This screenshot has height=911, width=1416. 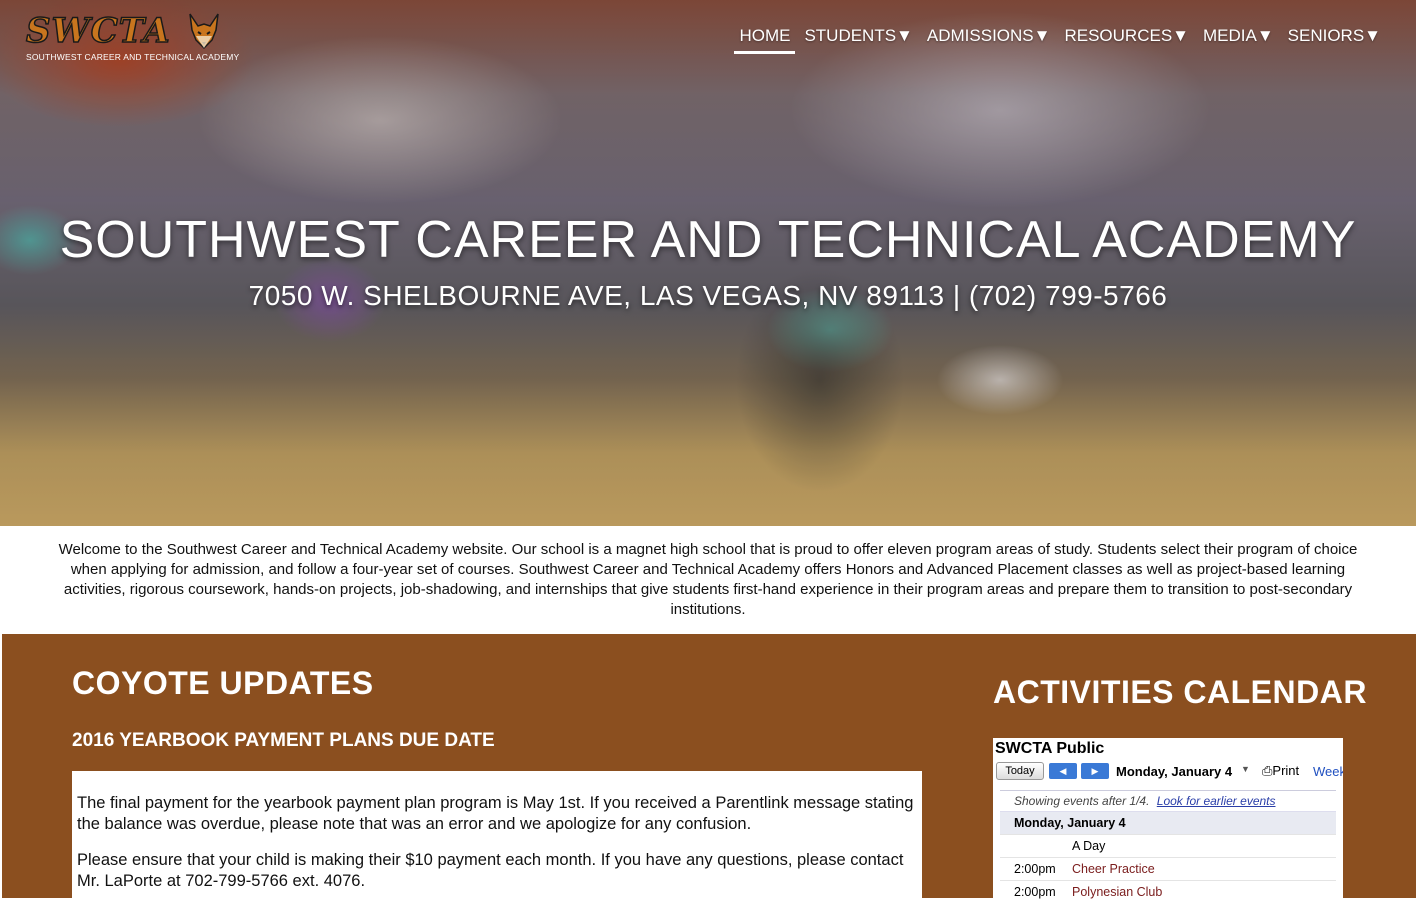 I want to click on nav-students: STUDENTS▼, so click(x=858, y=39).